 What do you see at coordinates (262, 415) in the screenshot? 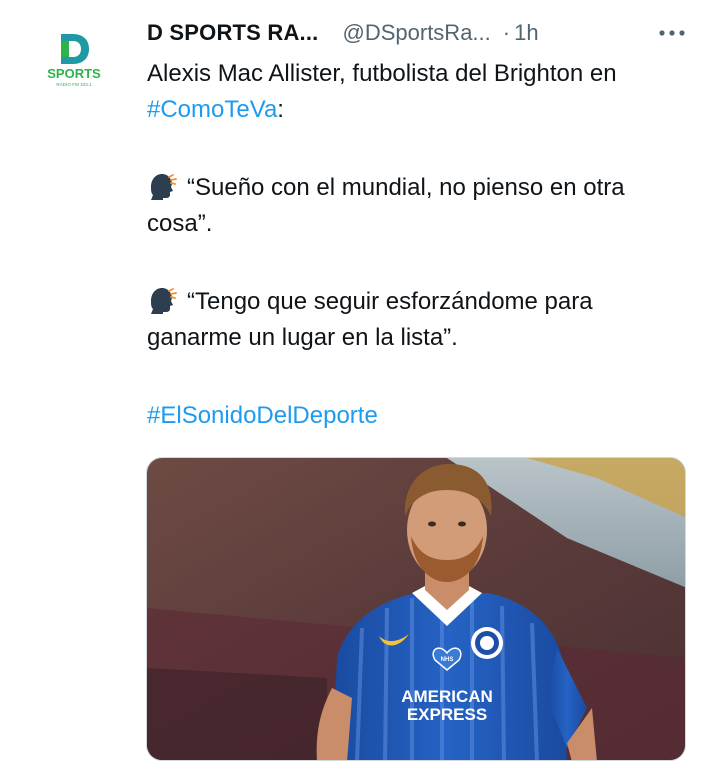
I see `hashtag-link-elsonido: #ElSonidoDelDeporte` at bounding box center [262, 415].